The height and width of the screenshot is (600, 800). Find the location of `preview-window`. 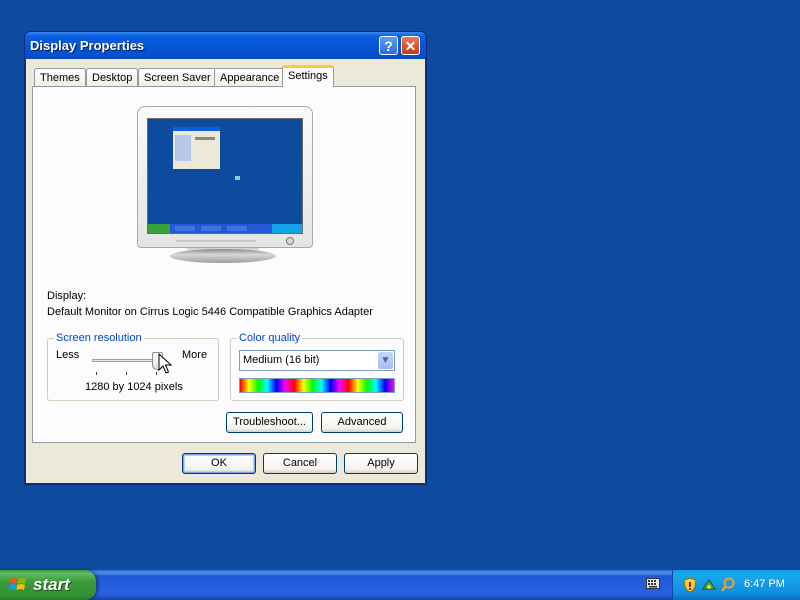

preview-window is located at coordinates (196, 148).